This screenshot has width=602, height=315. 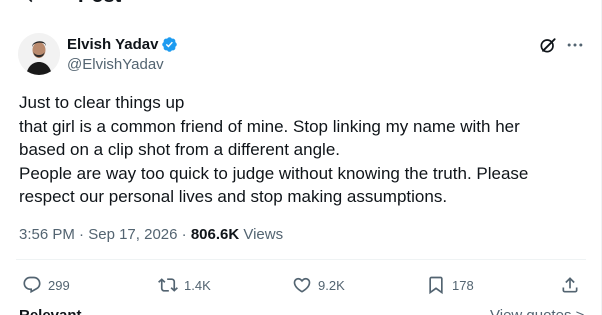 What do you see at coordinates (436, 285) in the screenshot?
I see `bookmark-icon` at bounding box center [436, 285].